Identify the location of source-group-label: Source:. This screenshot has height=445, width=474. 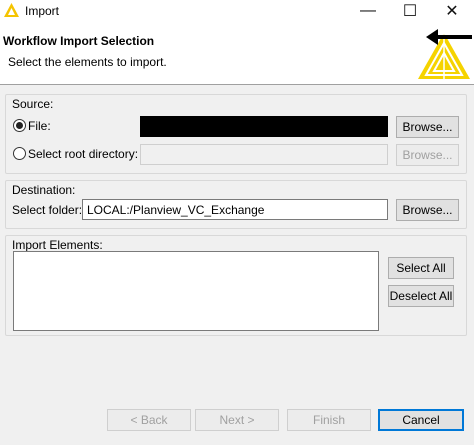
(33, 104).